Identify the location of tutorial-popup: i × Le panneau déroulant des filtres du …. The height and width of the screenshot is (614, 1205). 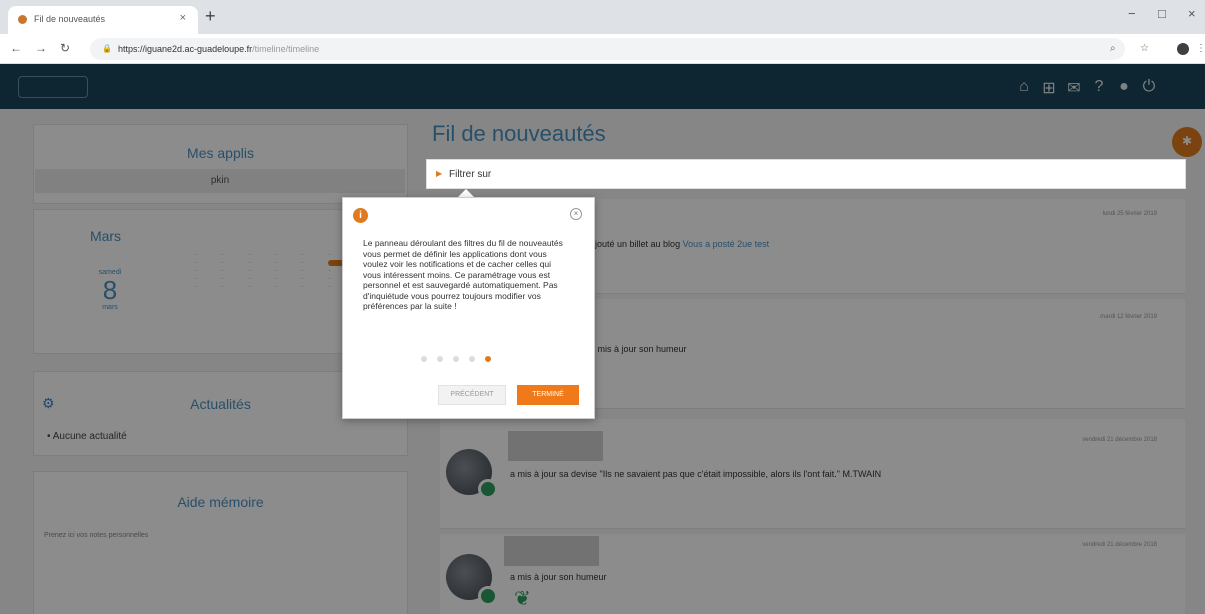
(468, 308).